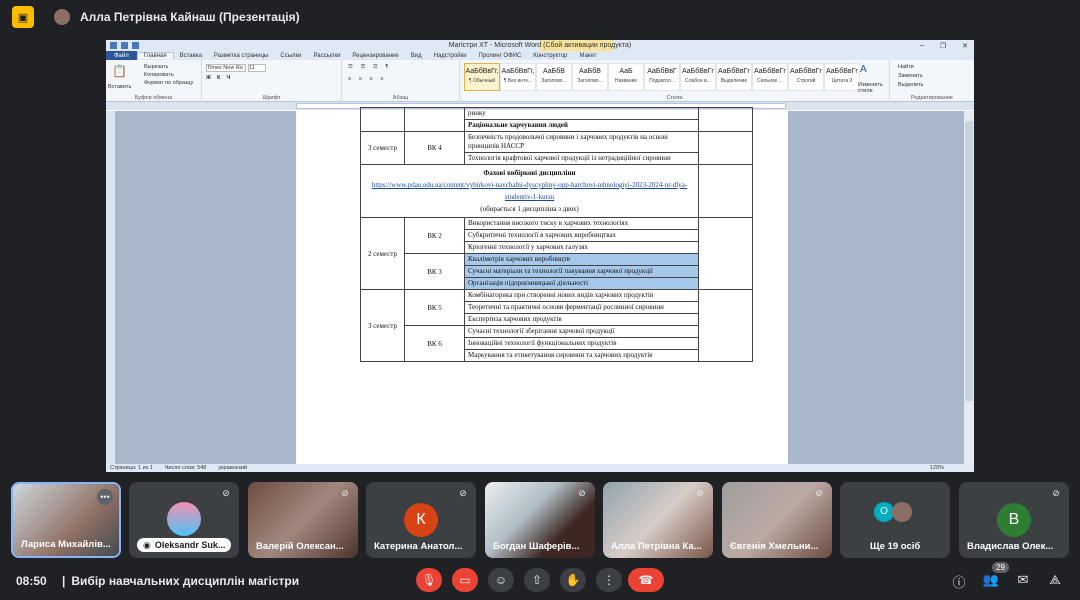 Image resolution: width=1080 pixels, height=600 pixels. What do you see at coordinates (1055, 581) in the screenshot?
I see `activities-icon: ⟁` at bounding box center [1055, 581].